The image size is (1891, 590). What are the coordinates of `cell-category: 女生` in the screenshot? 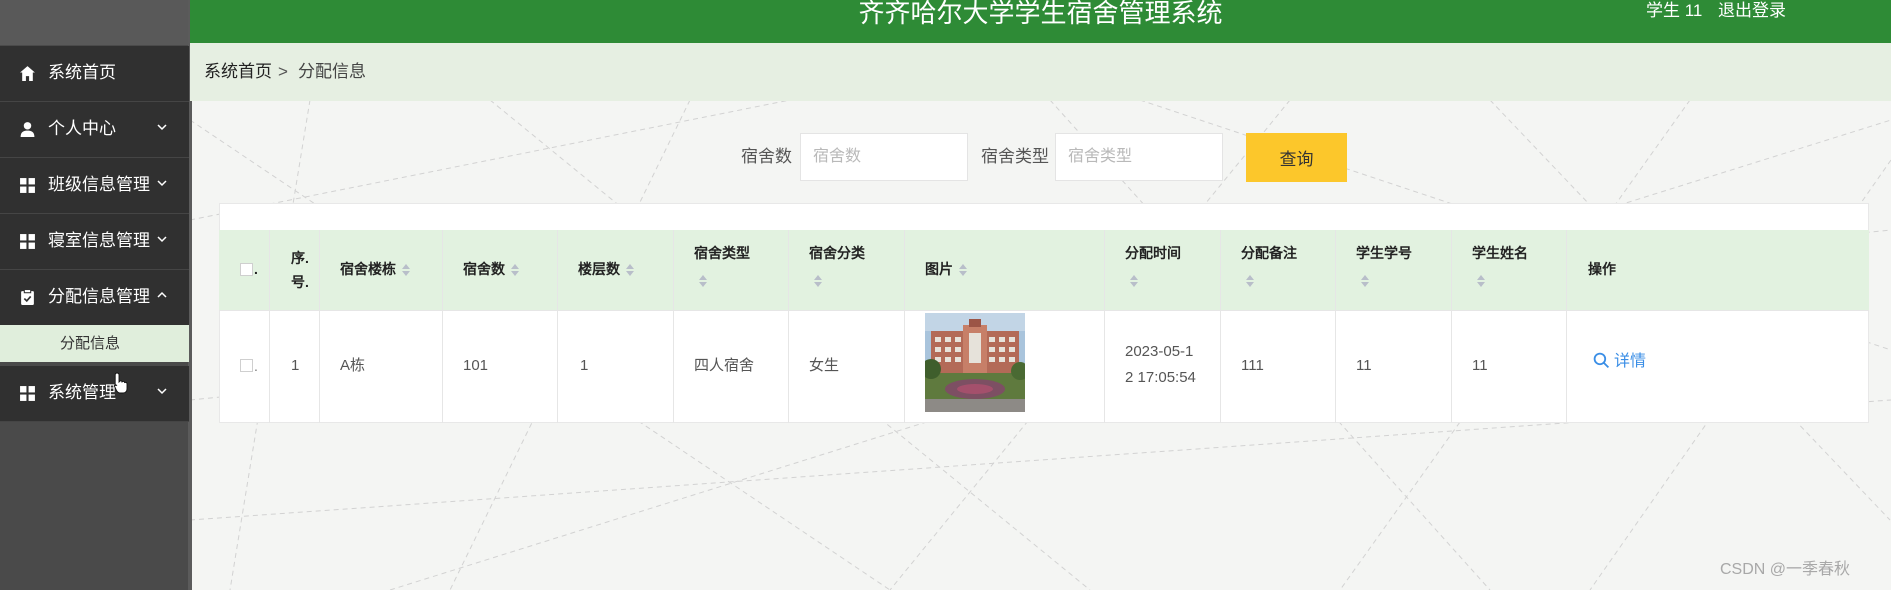 It's located at (824, 365).